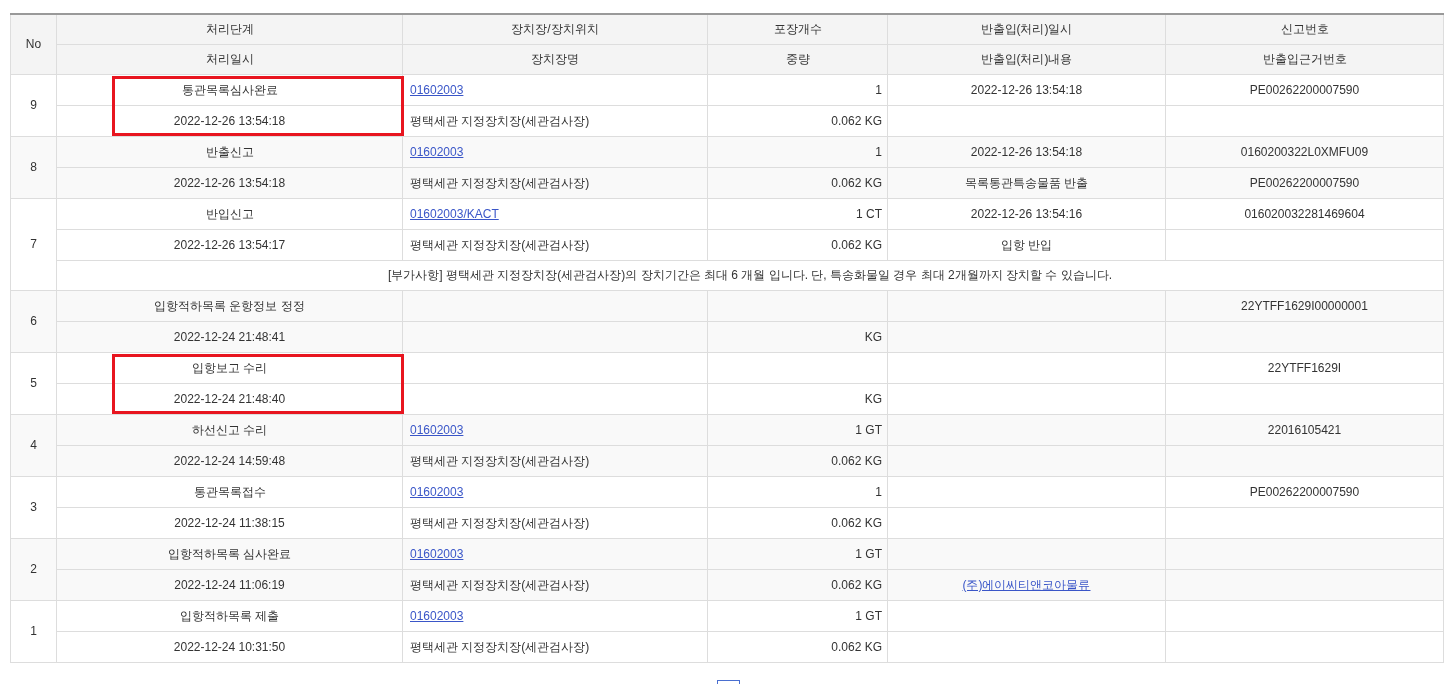 The height and width of the screenshot is (684, 1454). Describe the element at coordinates (1304, 429) in the screenshot. I see `report-number: 22016105421` at that location.